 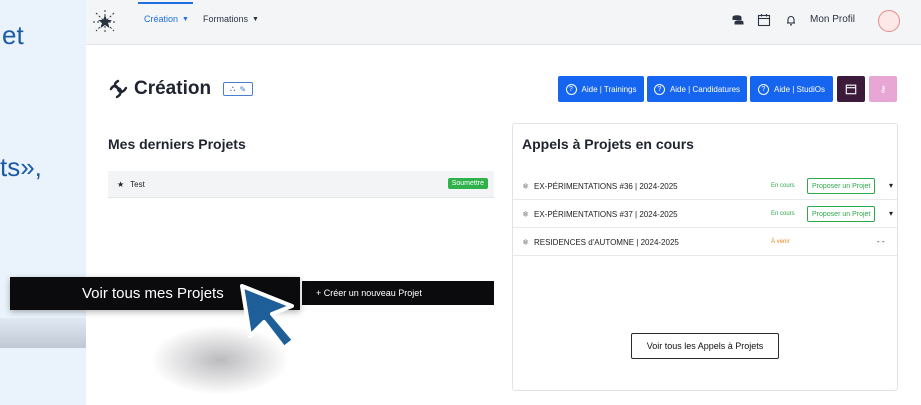 What do you see at coordinates (21, 167) in the screenshot?
I see `tutorial-text-fragment: ts»,` at bounding box center [21, 167].